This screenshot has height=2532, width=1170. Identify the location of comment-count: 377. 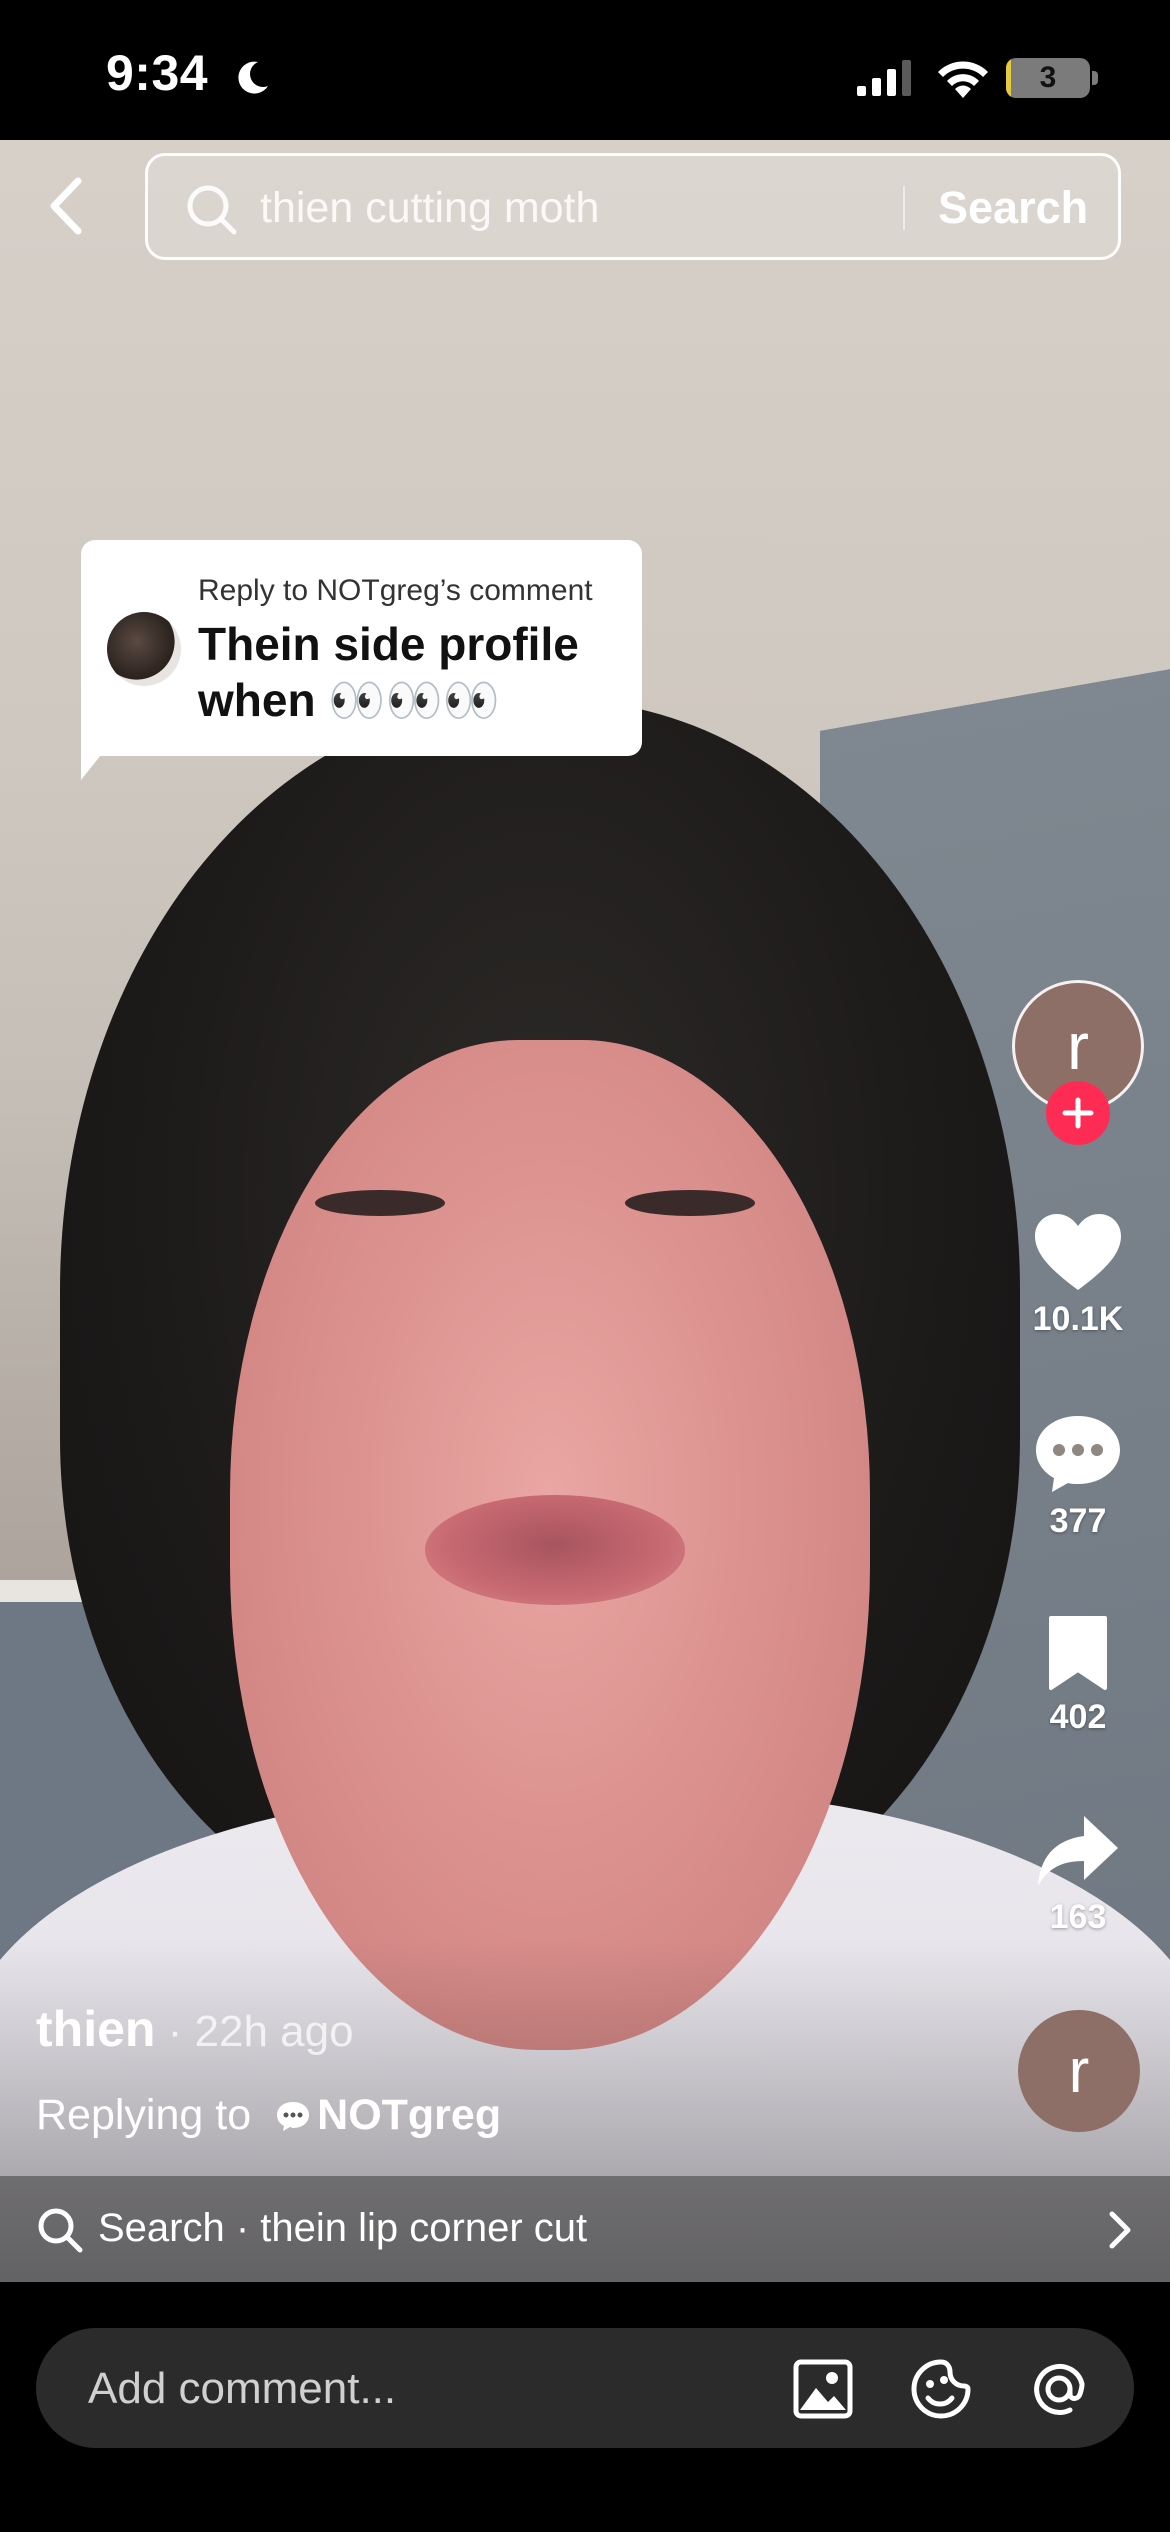
(1078, 1521).